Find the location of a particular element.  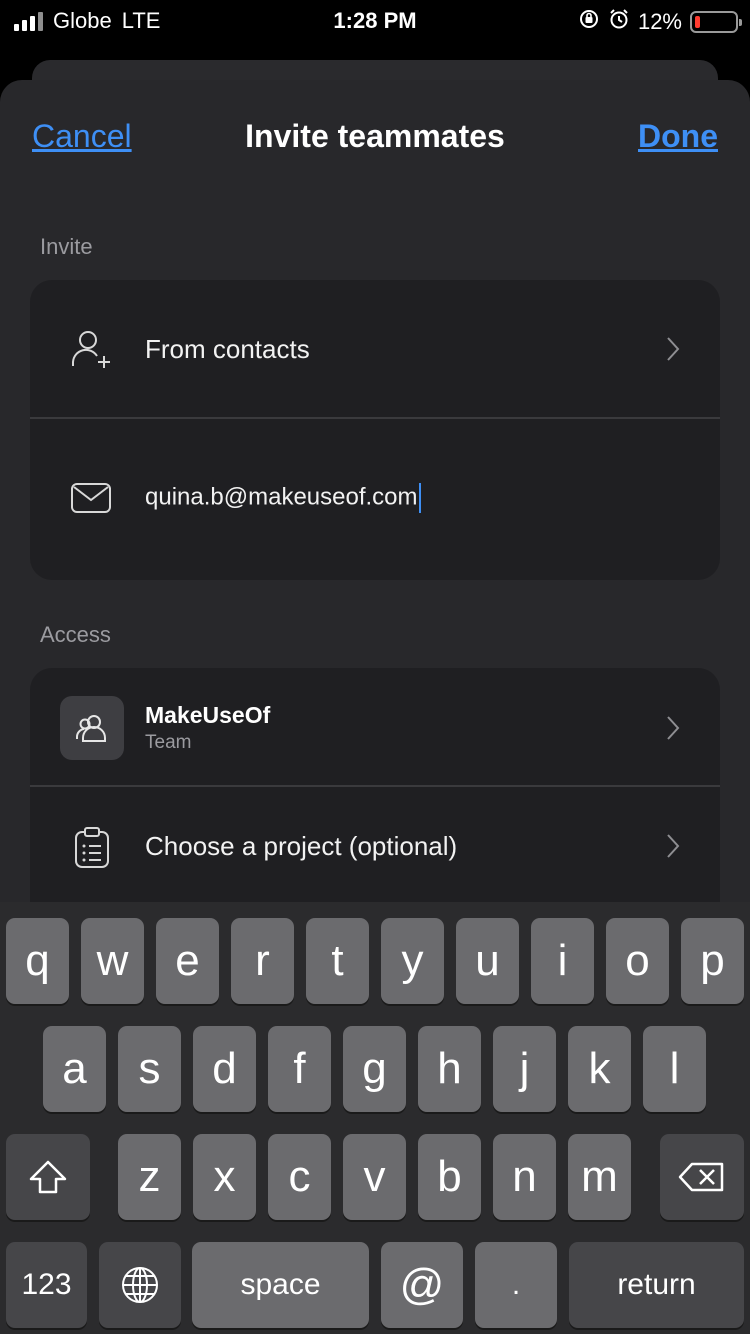

return-key: return is located at coordinates (656, 1285).